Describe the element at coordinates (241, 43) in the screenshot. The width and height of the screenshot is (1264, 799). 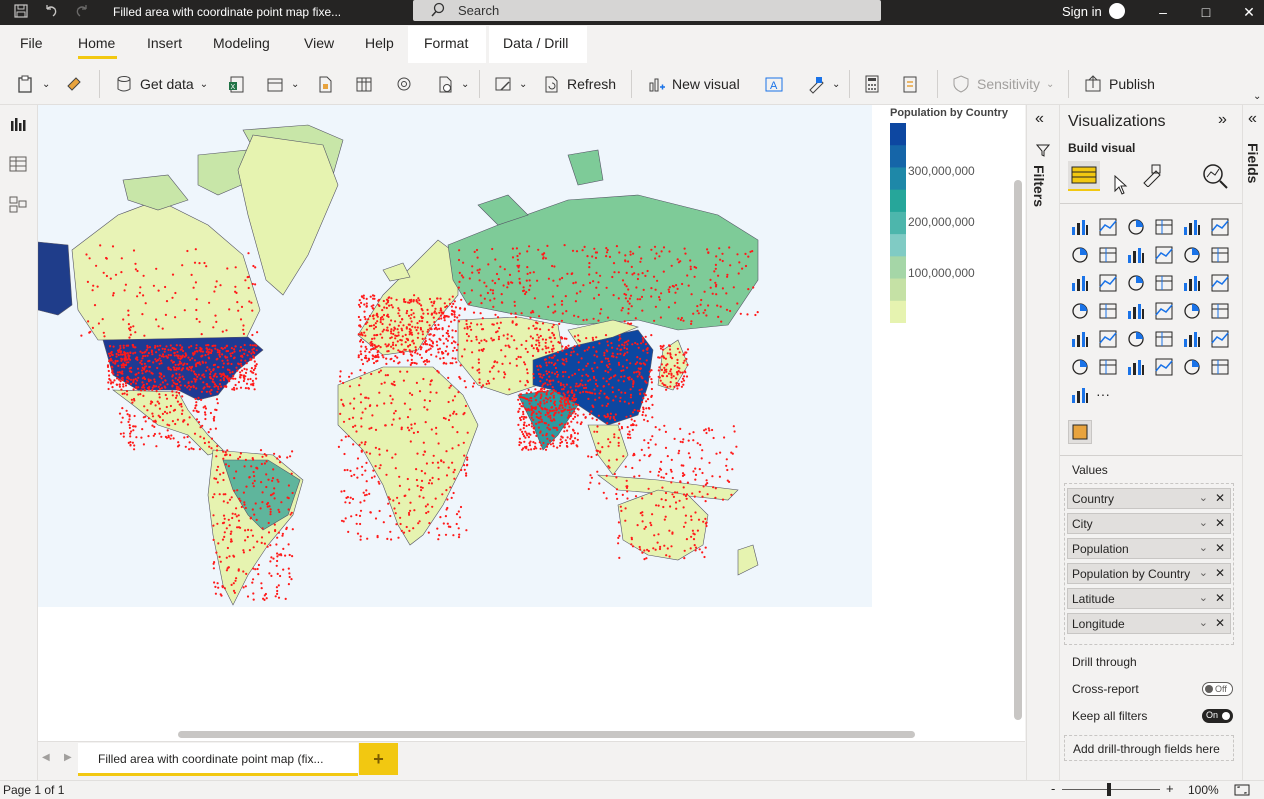
I see `tab-modeling: Modeling` at that location.